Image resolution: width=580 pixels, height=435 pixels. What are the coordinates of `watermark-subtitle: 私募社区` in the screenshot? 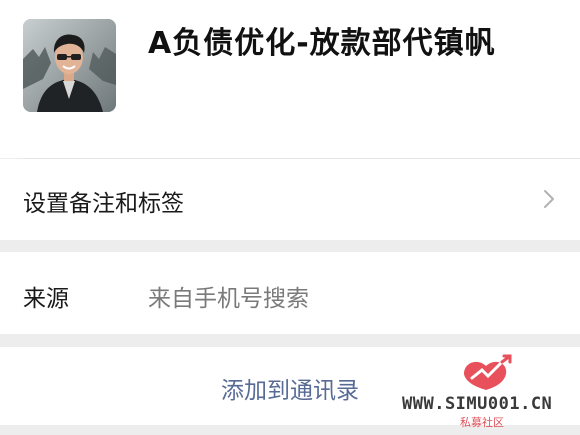 It's located at (482, 422).